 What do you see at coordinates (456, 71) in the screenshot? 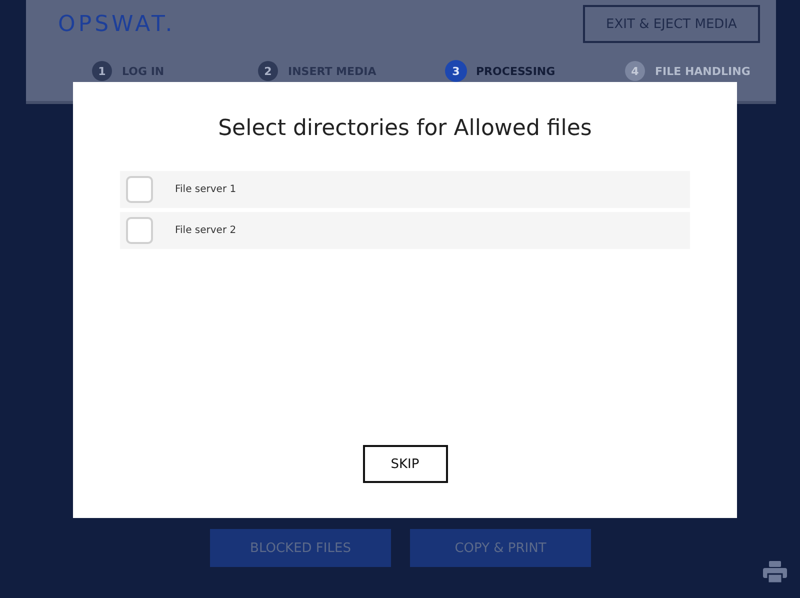
I see `step-number: 3` at bounding box center [456, 71].